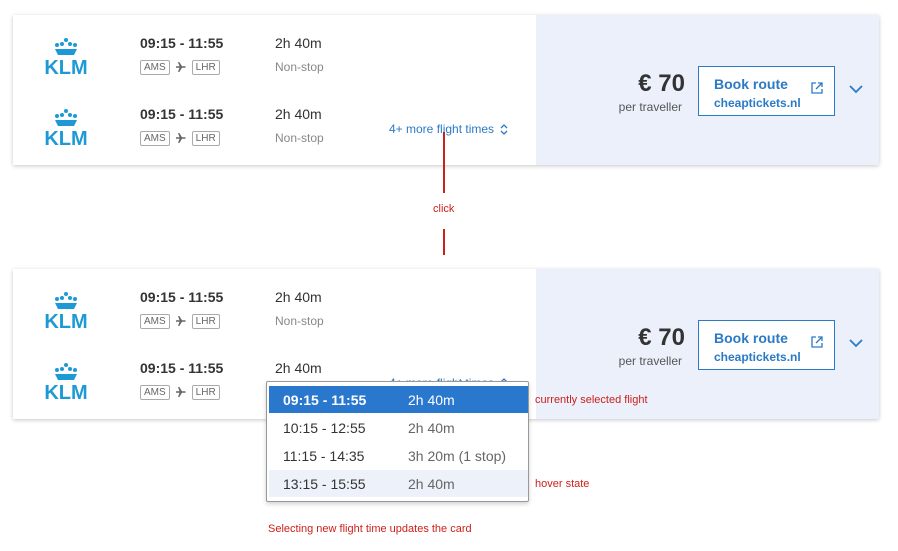  I want to click on up-down-chevron-icon, so click(504, 129).